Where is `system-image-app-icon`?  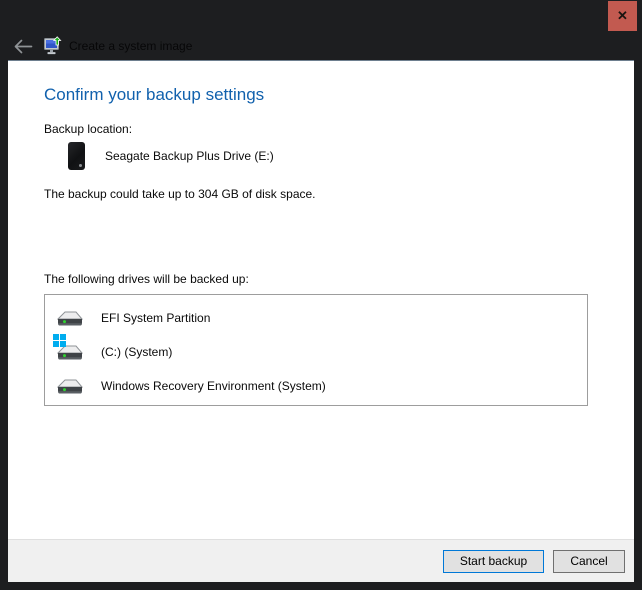
system-image-app-icon is located at coordinates (53, 46).